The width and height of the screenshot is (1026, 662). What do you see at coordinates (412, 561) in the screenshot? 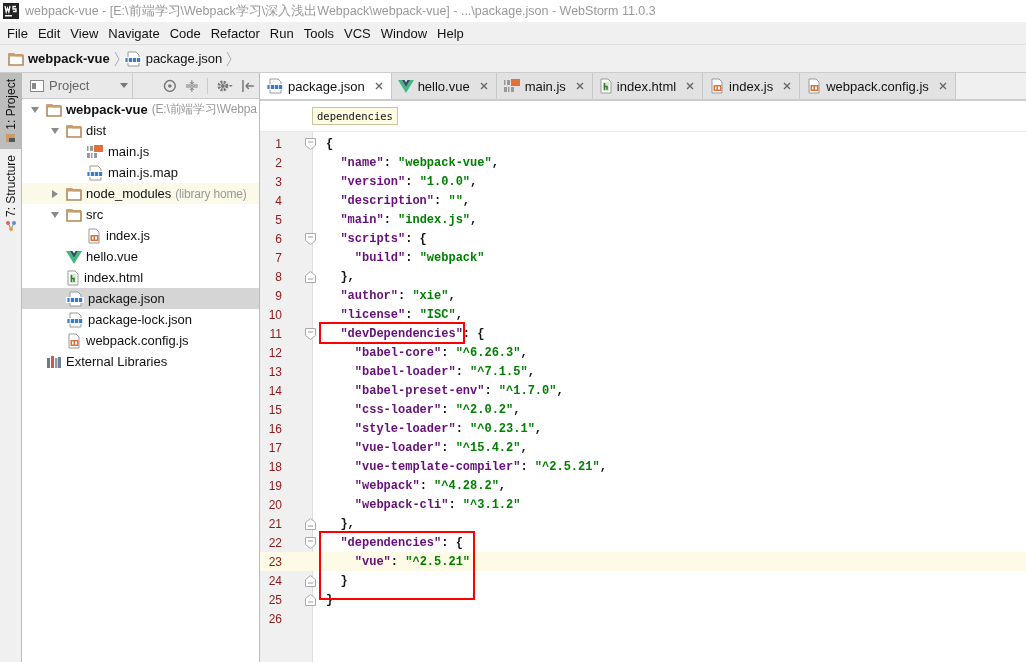
I see `code-line: "vue": "^2.5.21"` at bounding box center [412, 561].